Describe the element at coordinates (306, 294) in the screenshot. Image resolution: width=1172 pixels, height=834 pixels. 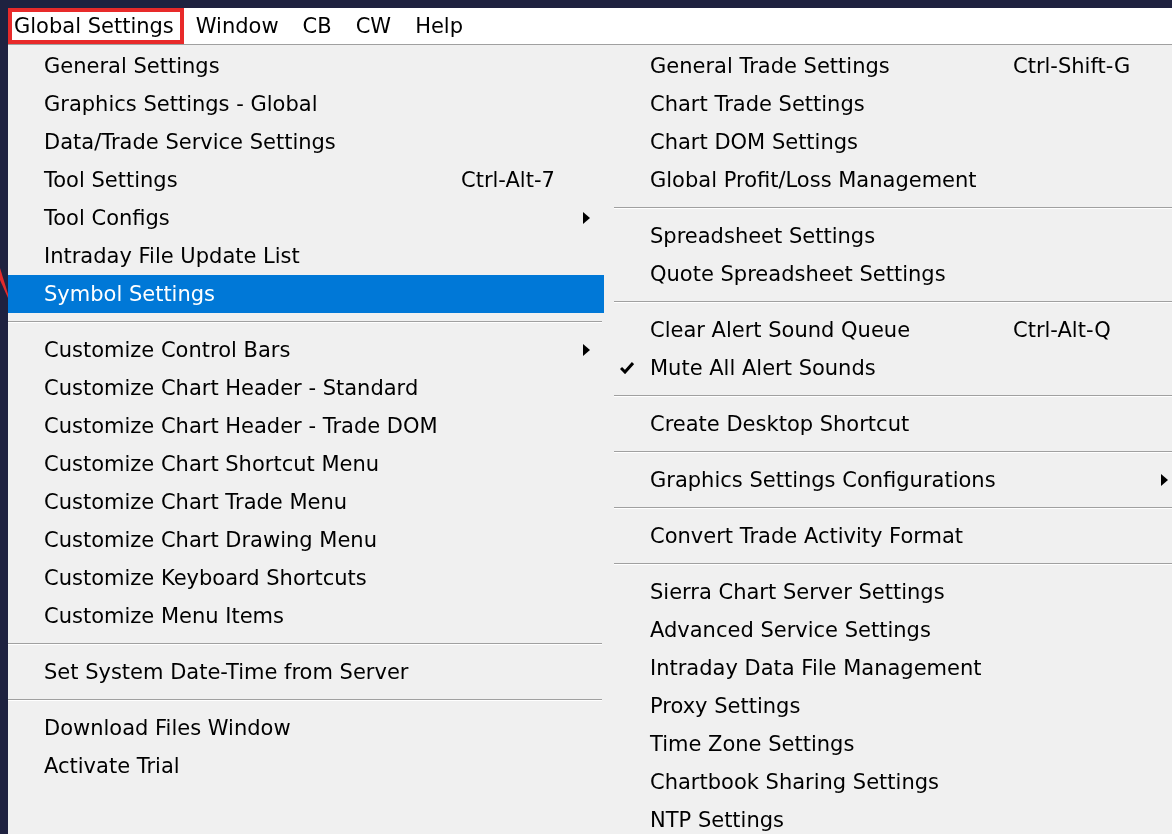
I see `menu-item: Symbol Settings` at that location.